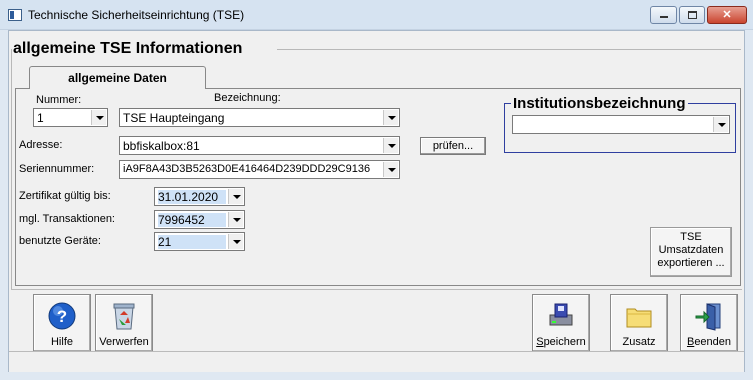  I want to click on group-border-left, so click(11, 169).